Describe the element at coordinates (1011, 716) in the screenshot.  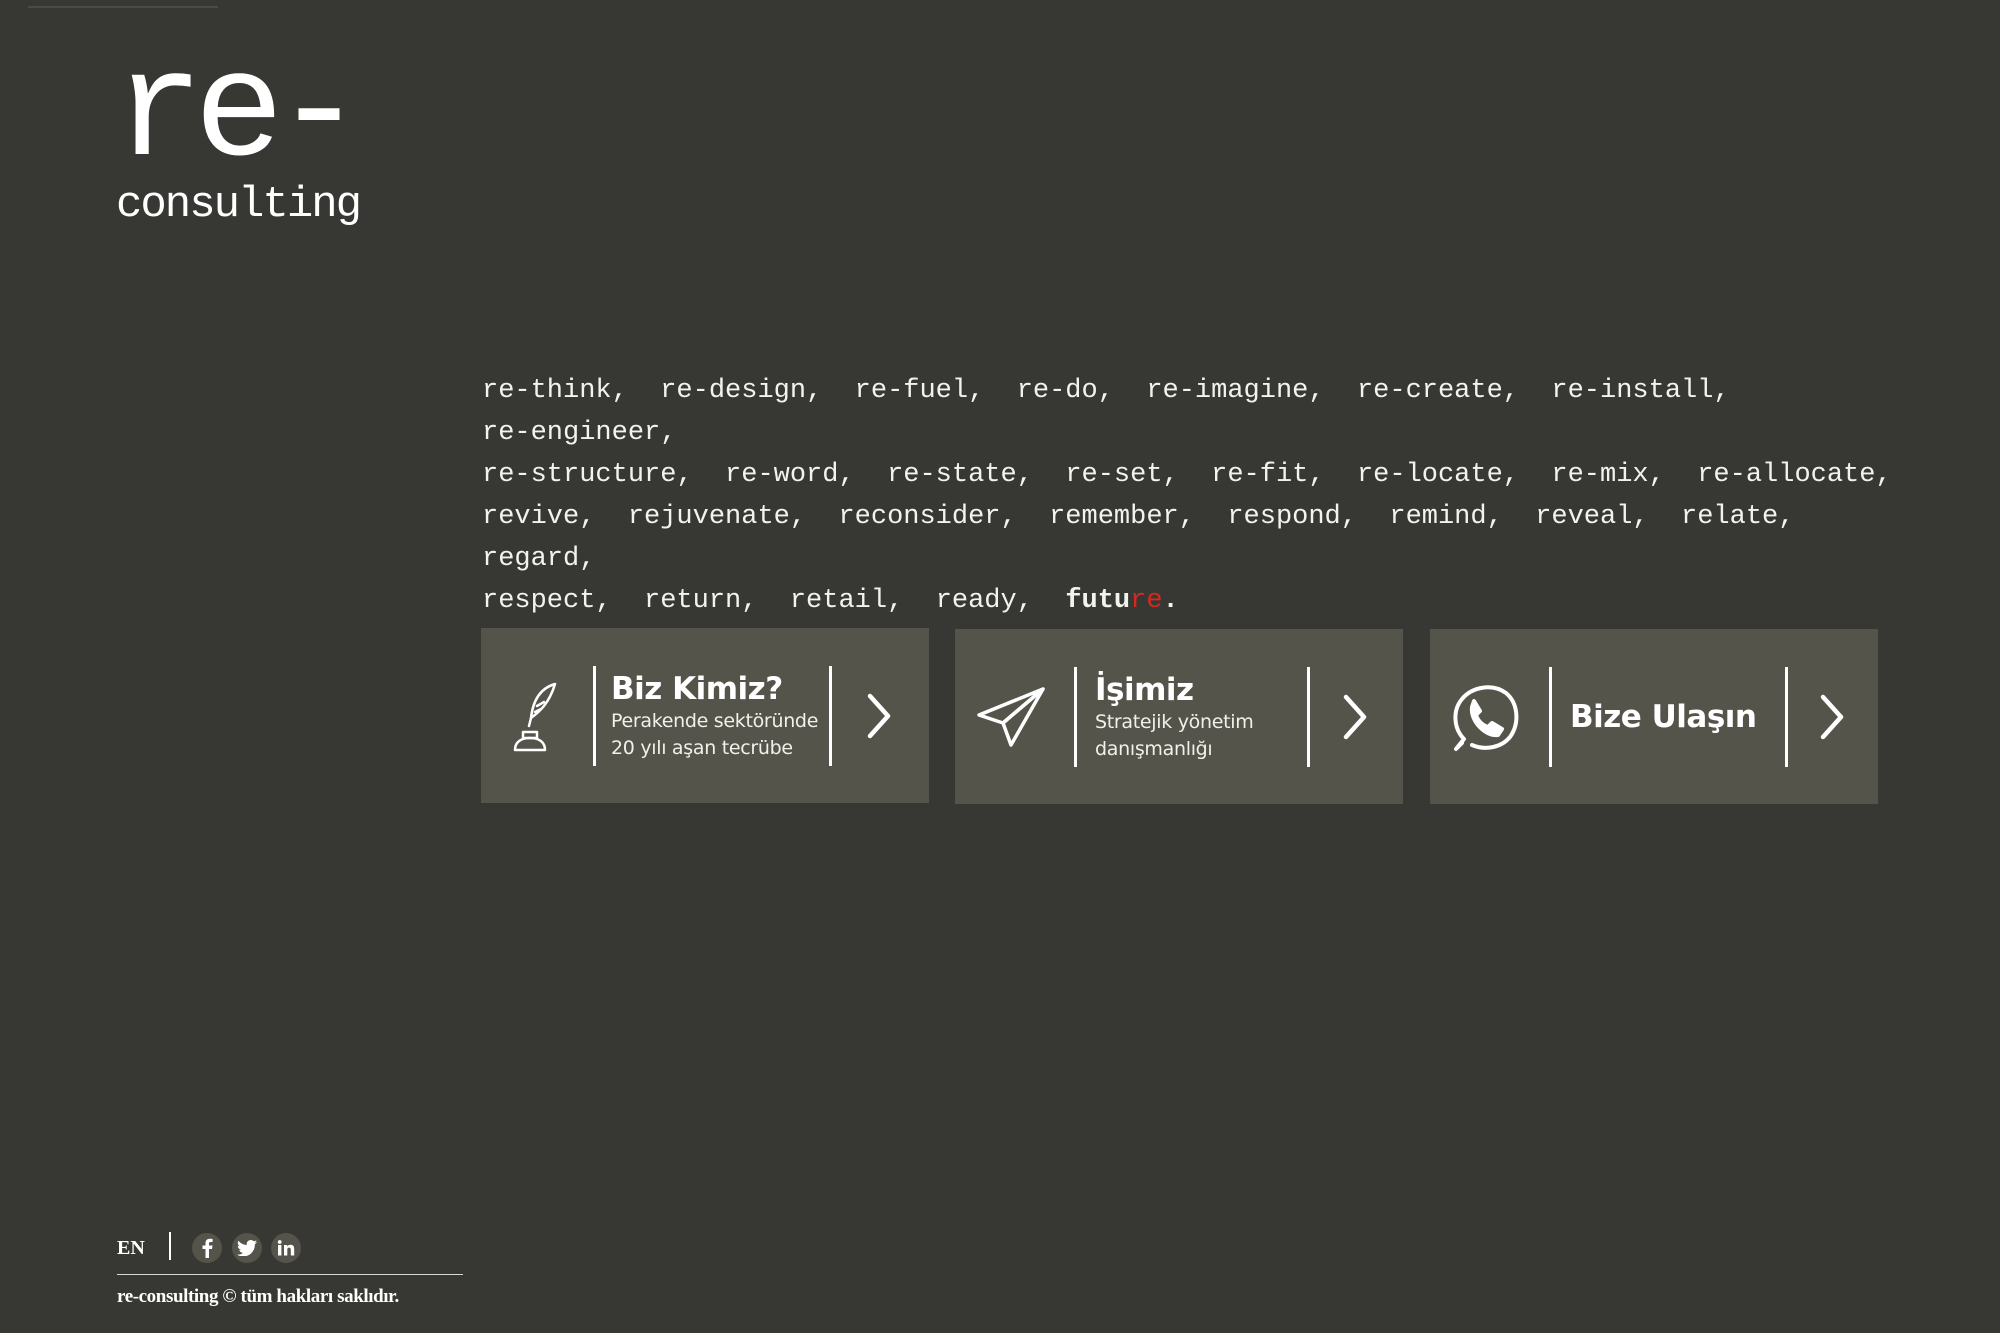
I see `paper-plane-icon` at that location.